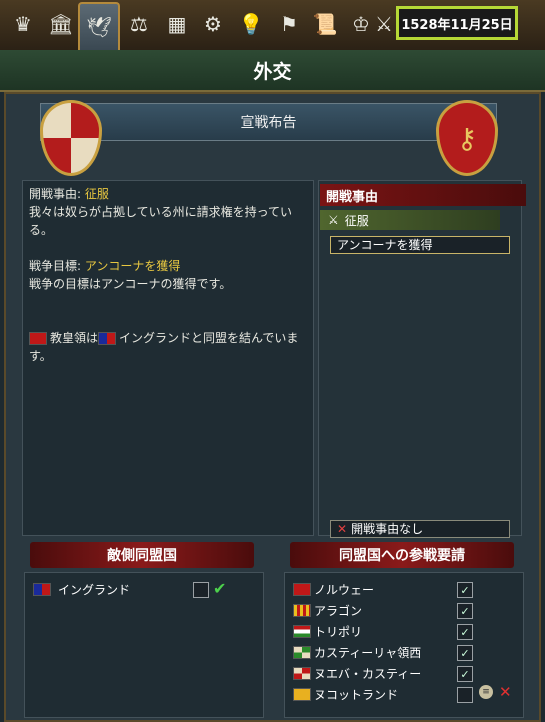  I want to click on ally-checkbox, so click(465, 695).